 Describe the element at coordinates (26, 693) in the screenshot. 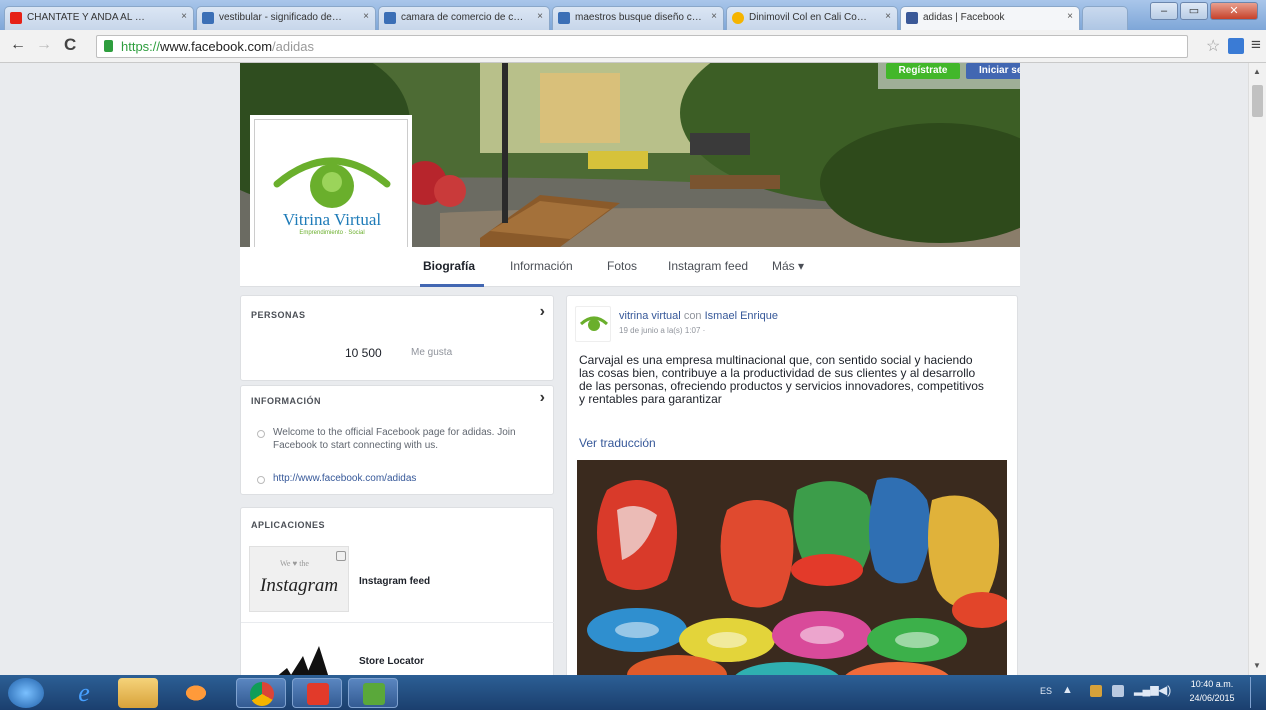

I see `start-button` at that location.